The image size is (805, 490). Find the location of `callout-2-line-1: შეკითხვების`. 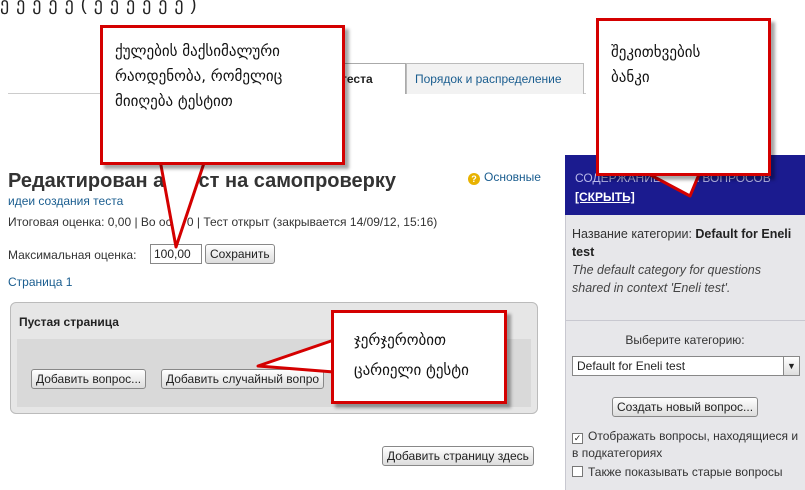

callout-2-line-1: შეკითხვების is located at coordinates (656, 52).